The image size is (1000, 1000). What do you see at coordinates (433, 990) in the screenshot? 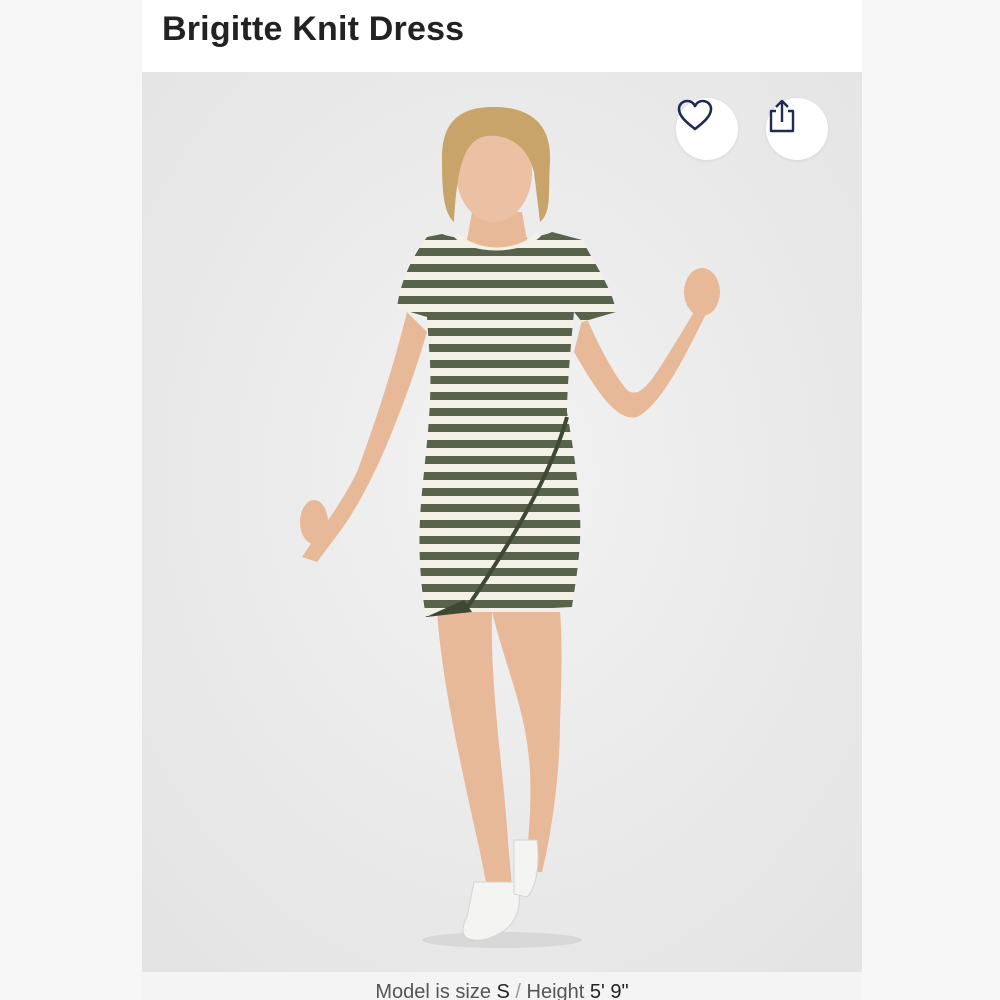
I see `size-label: Model is size` at bounding box center [433, 990].